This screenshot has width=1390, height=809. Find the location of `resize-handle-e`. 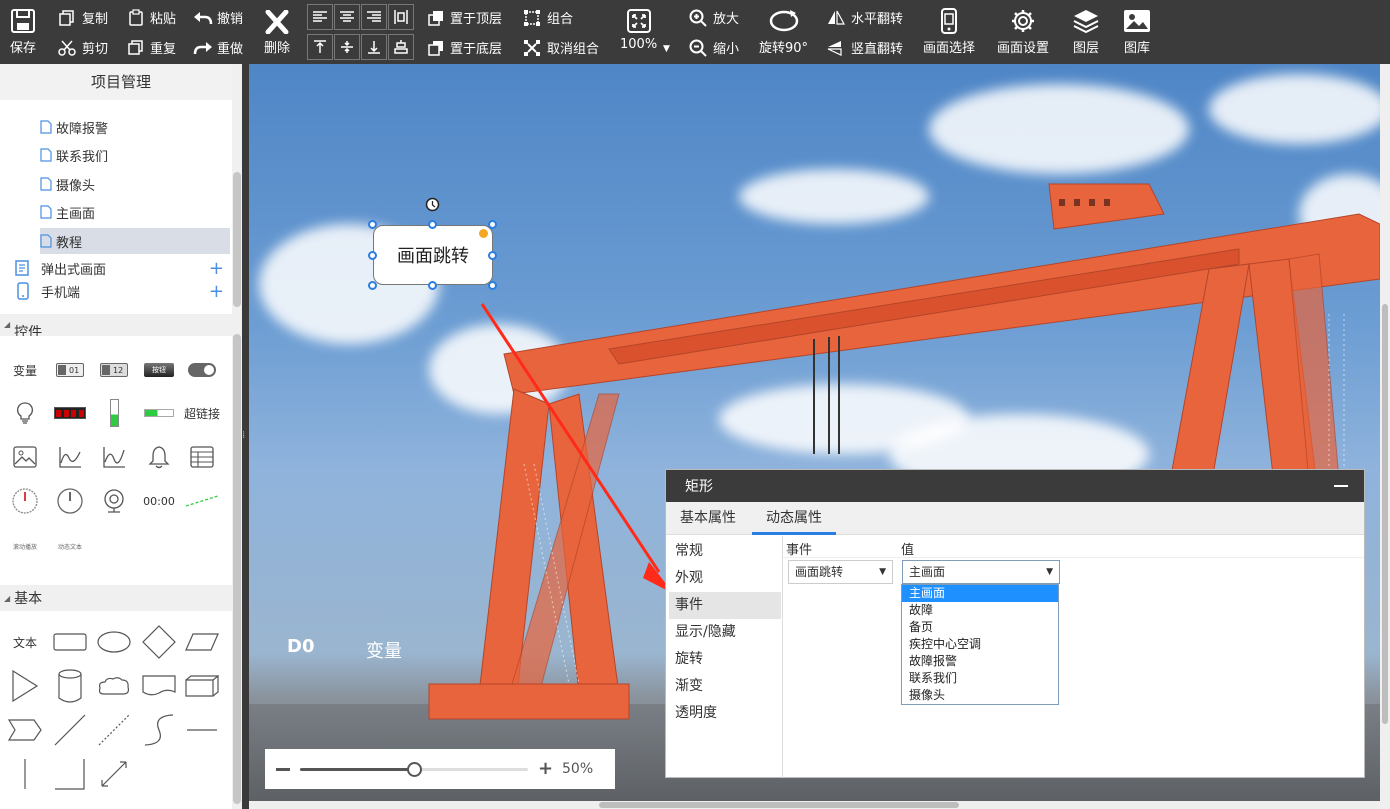

resize-handle-e is located at coordinates (492, 255).